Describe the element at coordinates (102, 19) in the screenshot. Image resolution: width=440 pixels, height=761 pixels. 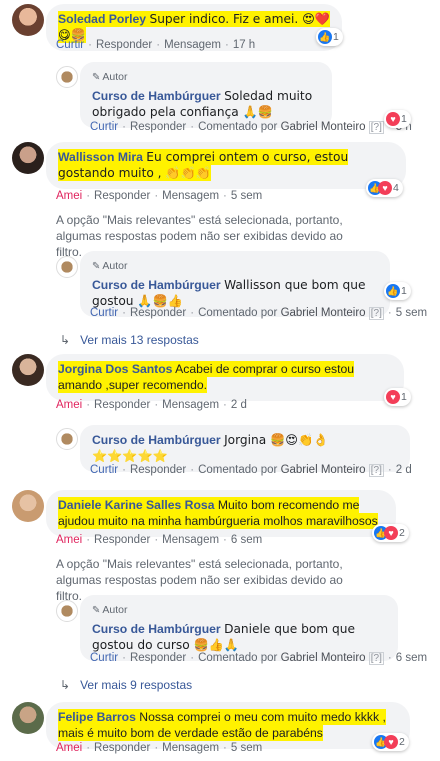
I see `commenter-name: Soledad Porley` at that location.